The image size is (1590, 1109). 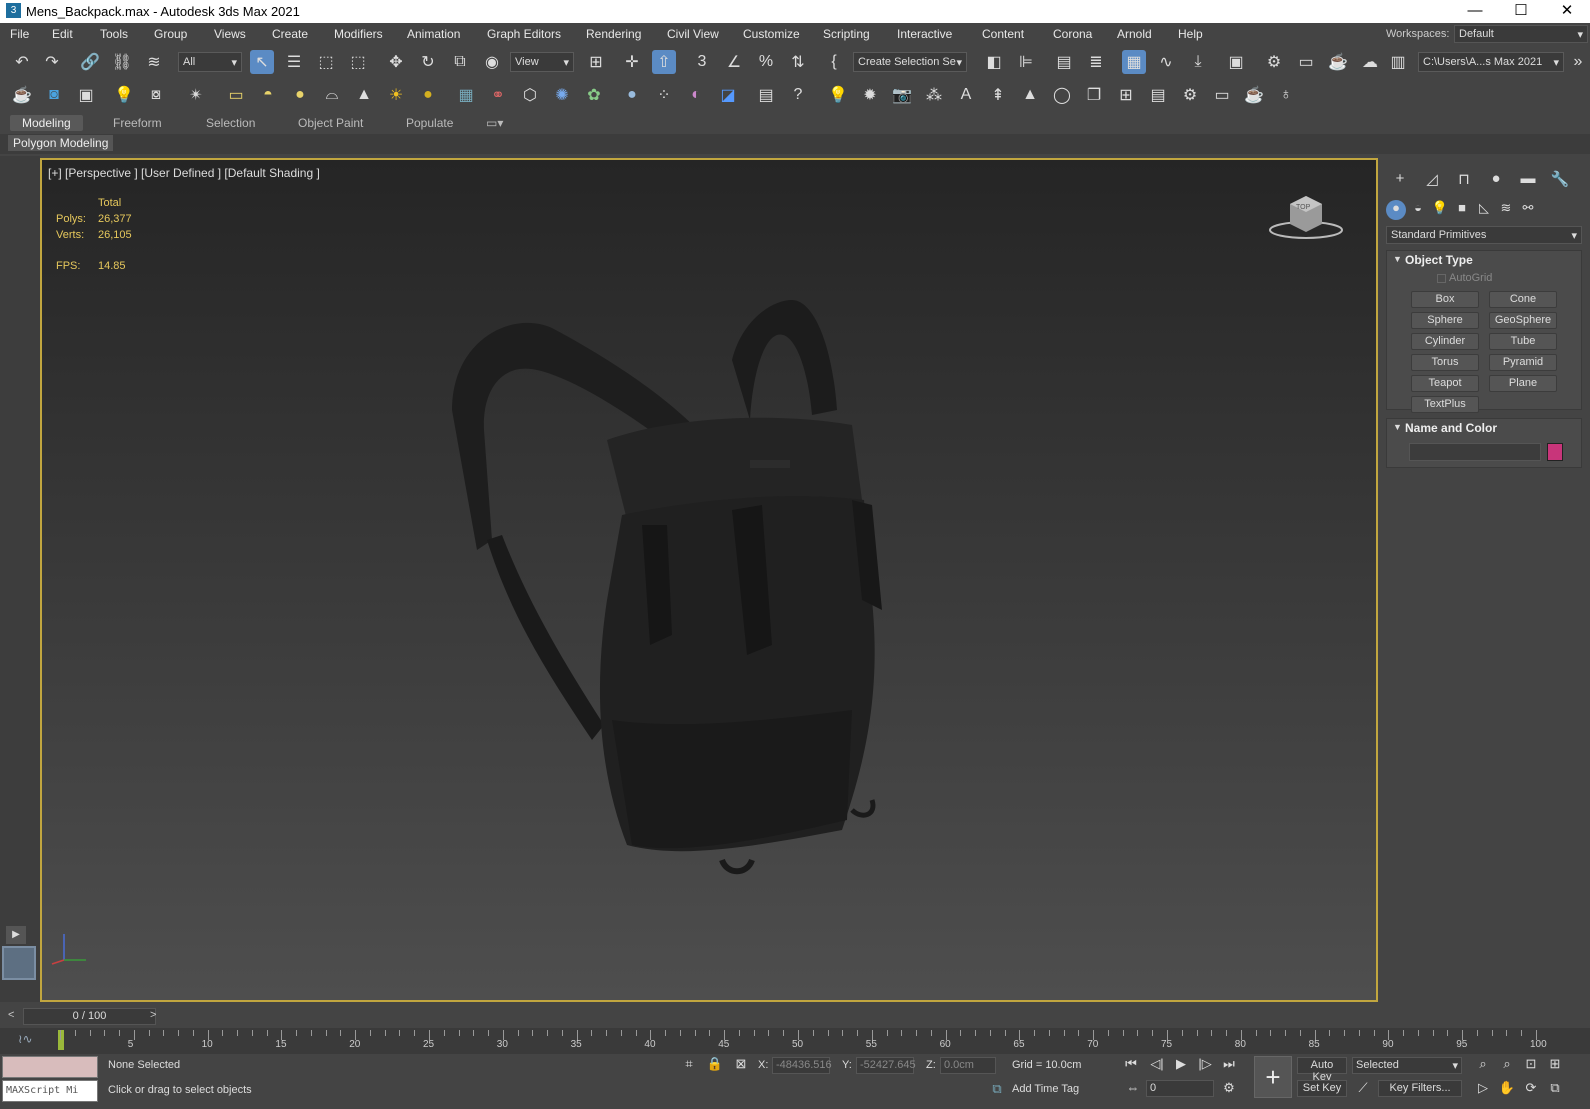 What do you see at coordinates (1507, 1089) in the screenshot?
I see `pan-hand-icon: ✋` at bounding box center [1507, 1089].